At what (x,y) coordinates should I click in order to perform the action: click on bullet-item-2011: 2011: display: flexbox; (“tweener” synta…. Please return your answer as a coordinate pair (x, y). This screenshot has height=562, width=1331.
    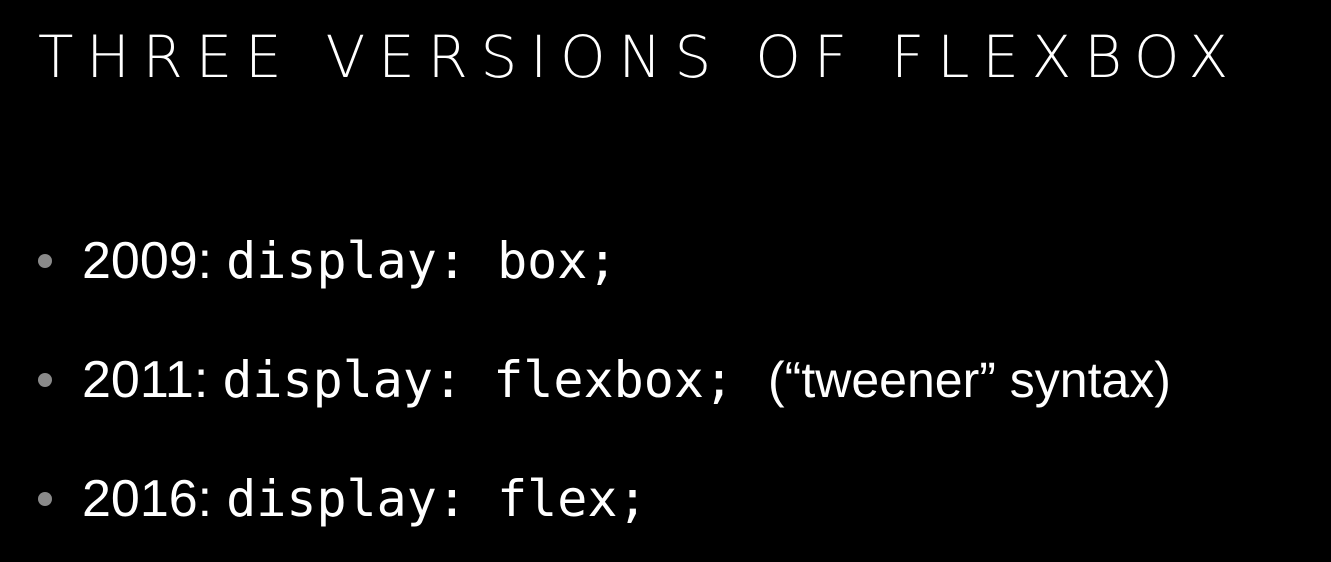
    Looking at the image, I should click on (604, 380).